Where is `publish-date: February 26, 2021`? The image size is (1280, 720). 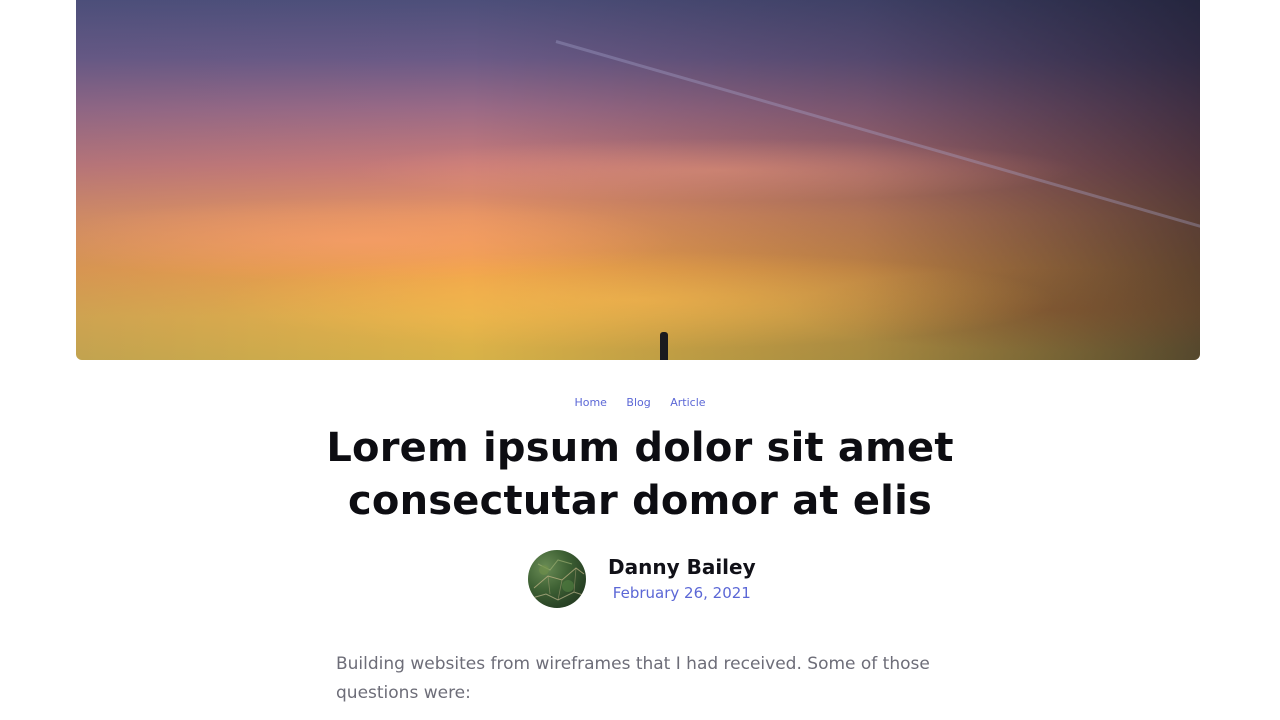 publish-date: February 26, 2021 is located at coordinates (681, 593).